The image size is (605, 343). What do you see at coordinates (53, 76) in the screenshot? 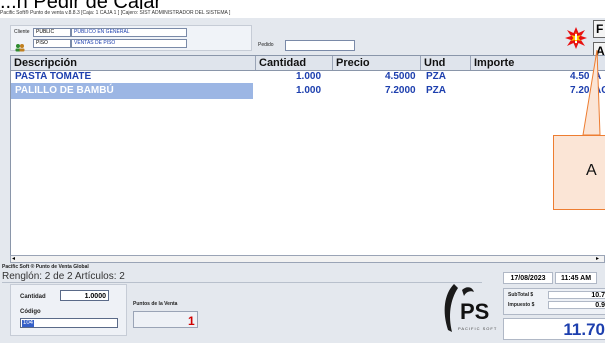
I see `row-descripcion: PASTA TOMATE` at bounding box center [53, 76].